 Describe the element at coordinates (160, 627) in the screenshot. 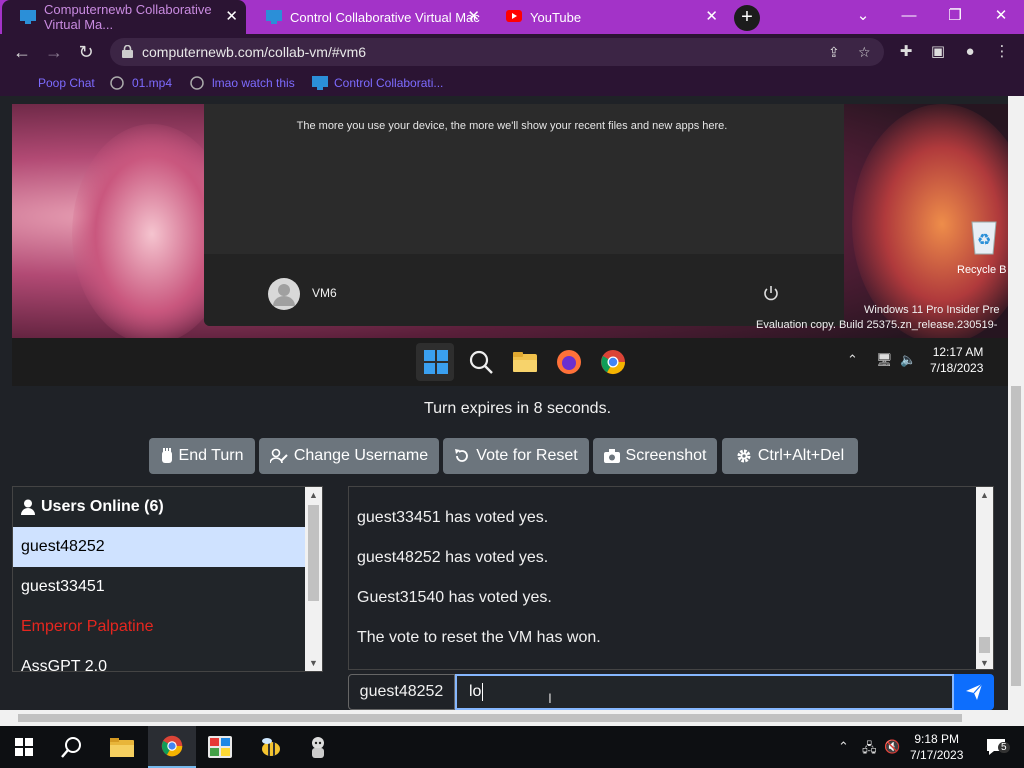

I see `user-list-item: Emperor Palpatine` at that location.